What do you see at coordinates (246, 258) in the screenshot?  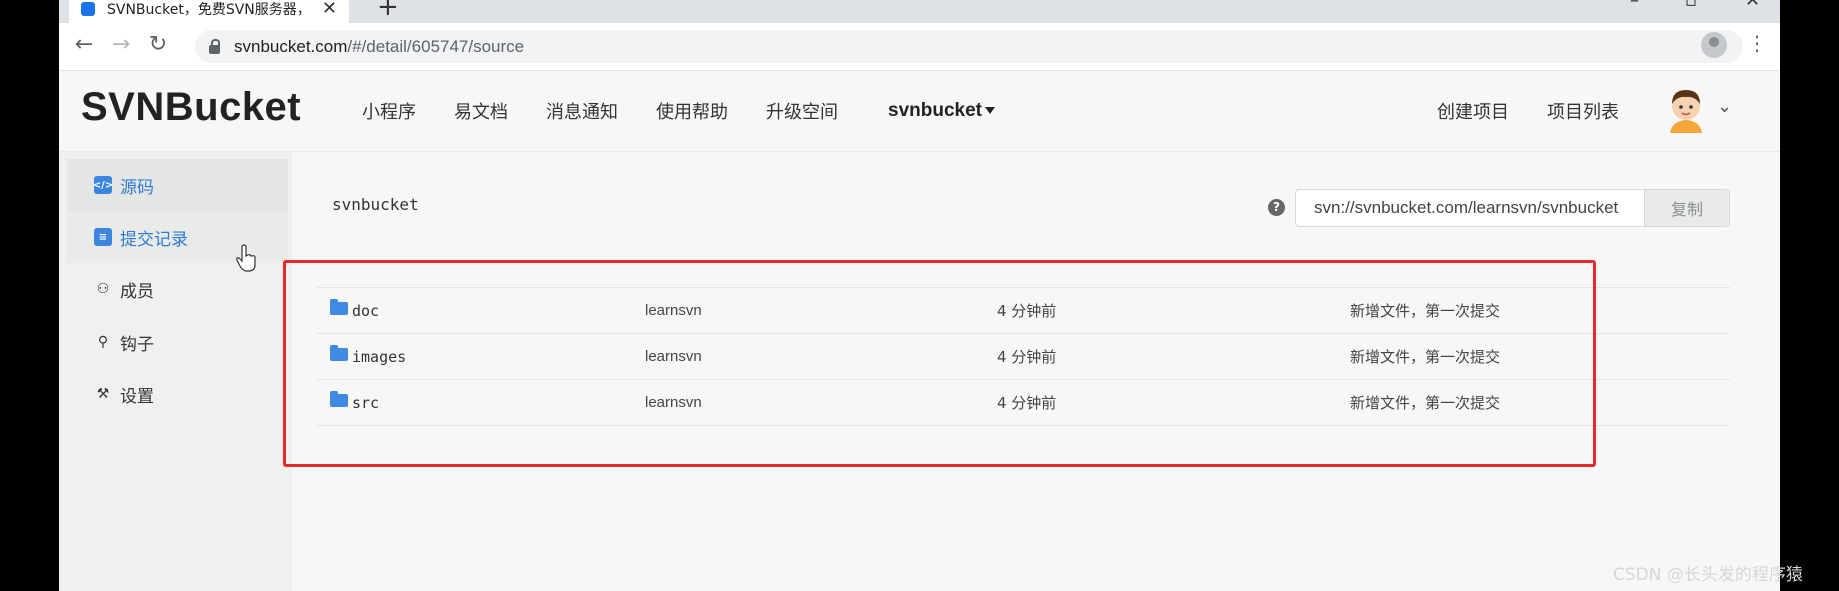 I see `hand-cursor-icon` at bounding box center [246, 258].